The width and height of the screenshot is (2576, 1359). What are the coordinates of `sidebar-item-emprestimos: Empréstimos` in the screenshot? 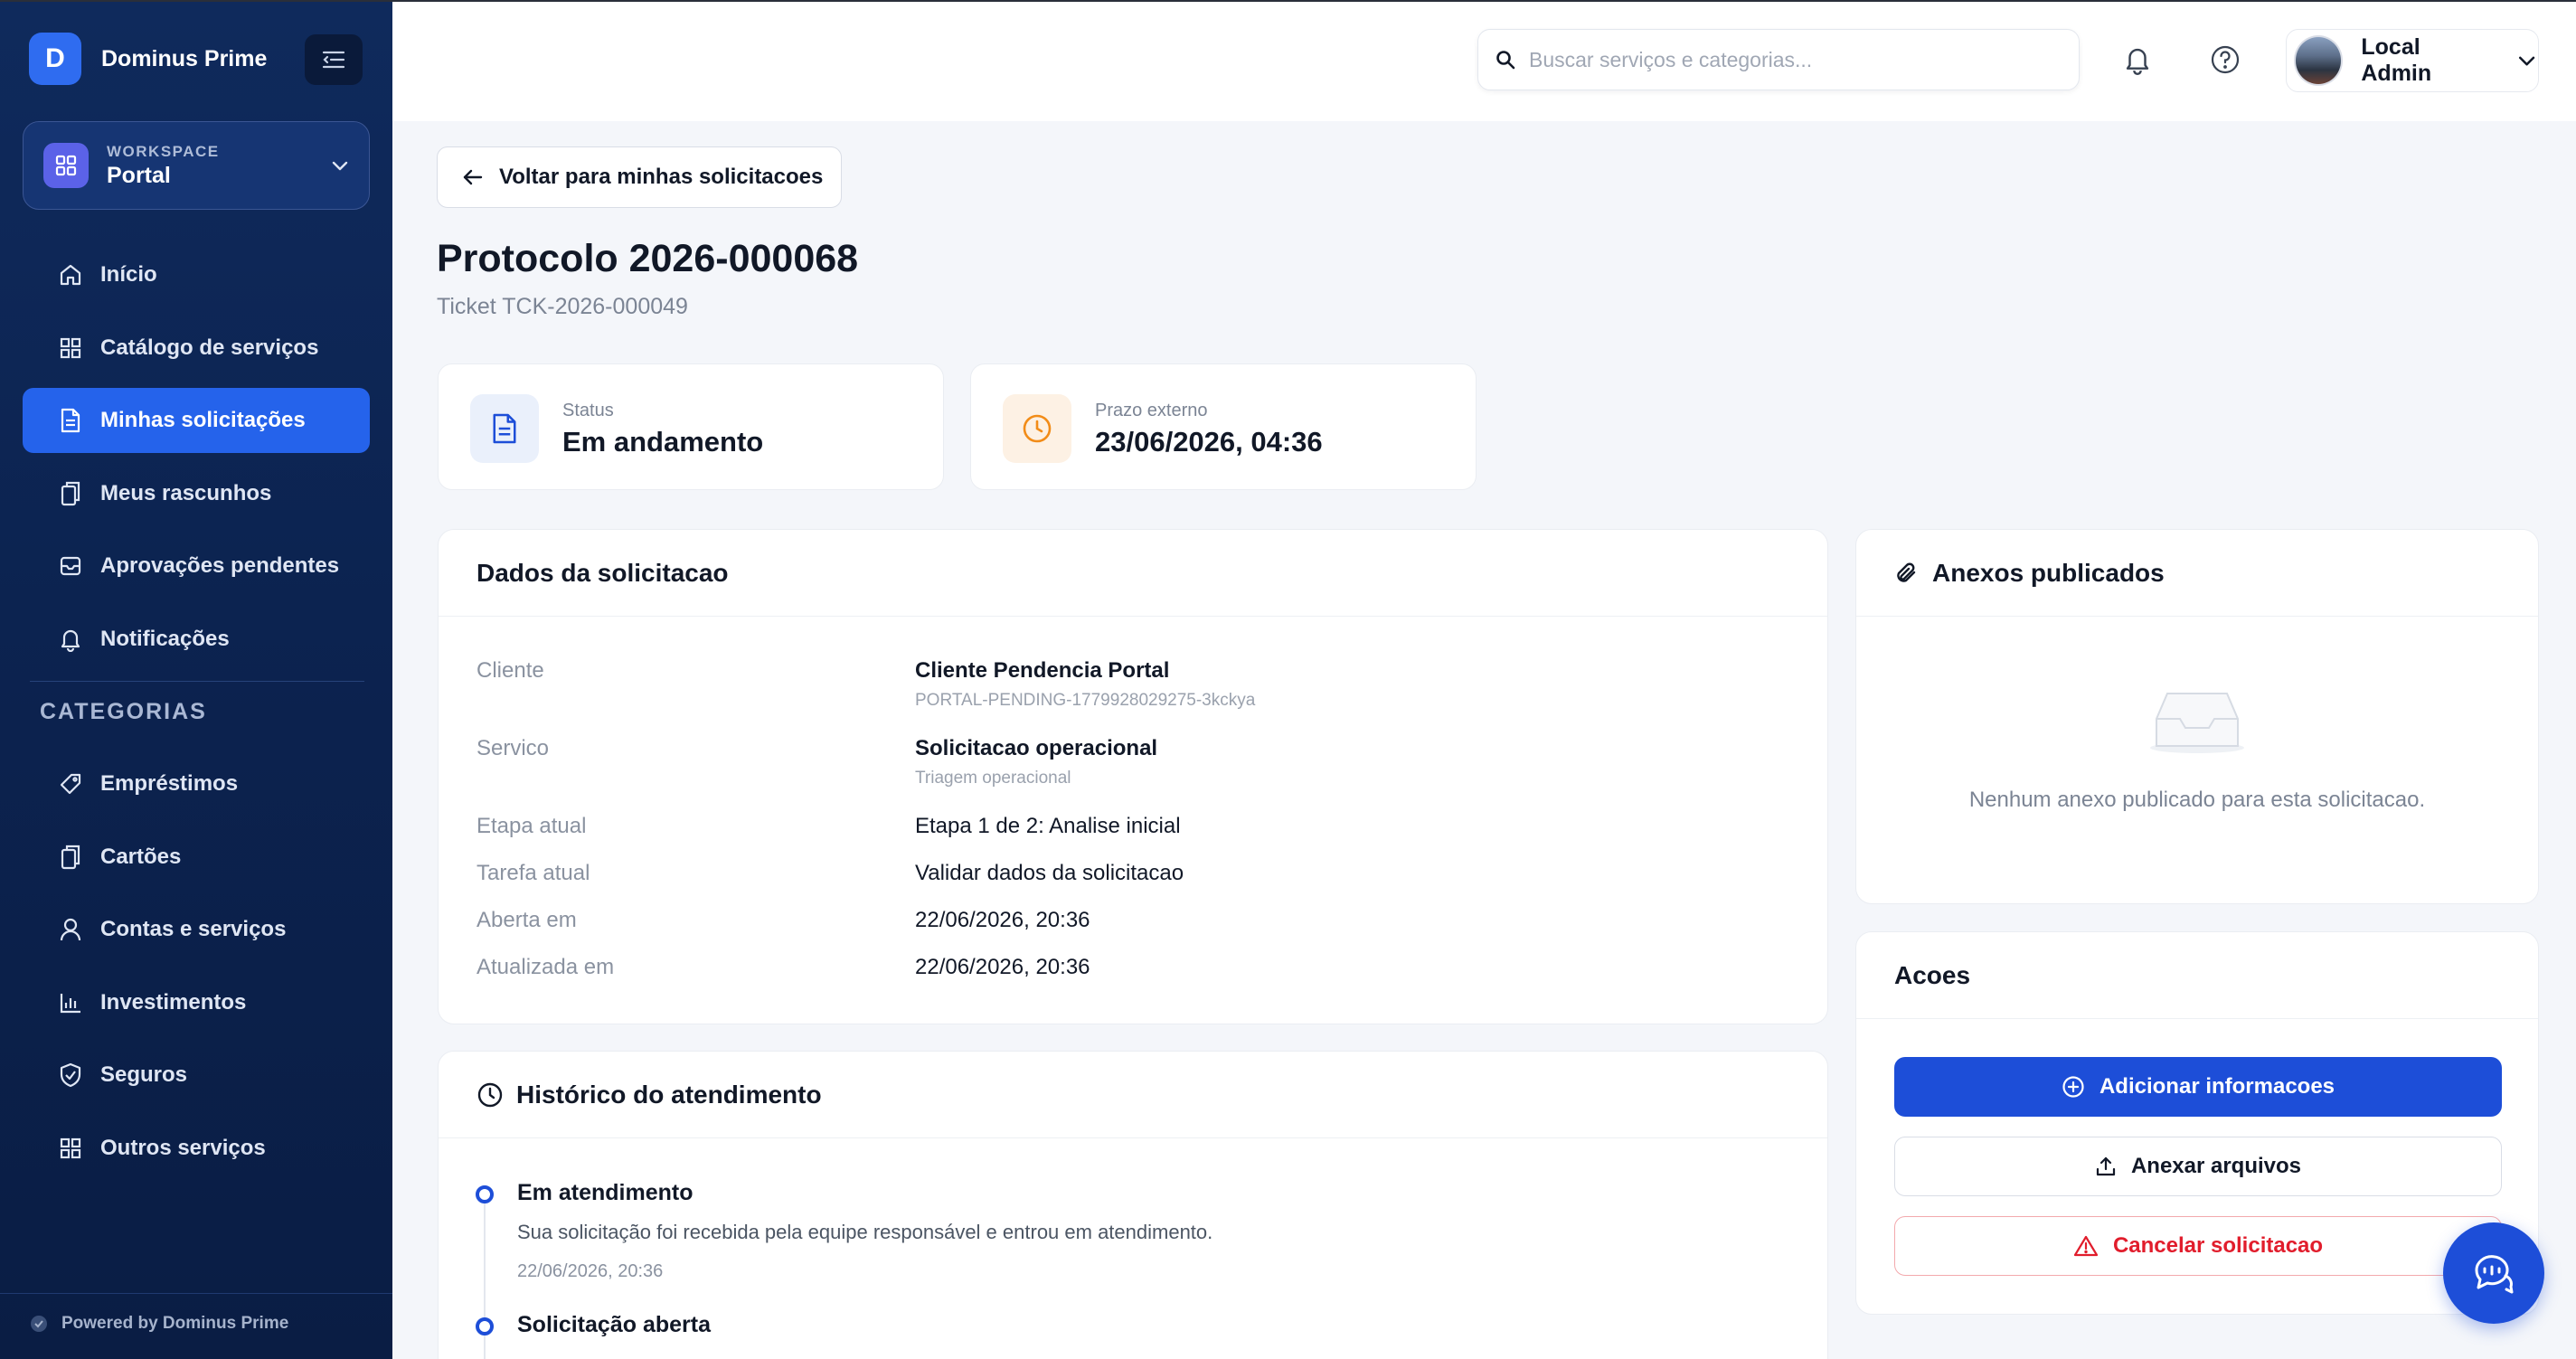 It's located at (196, 783).